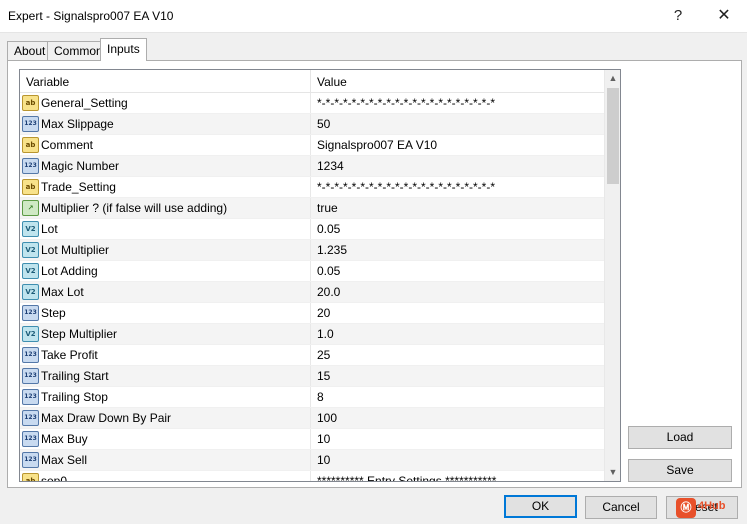 Image resolution: width=747 pixels, height=524 pixels. I want to click on variable-value: 1.0, so click(325, 334).